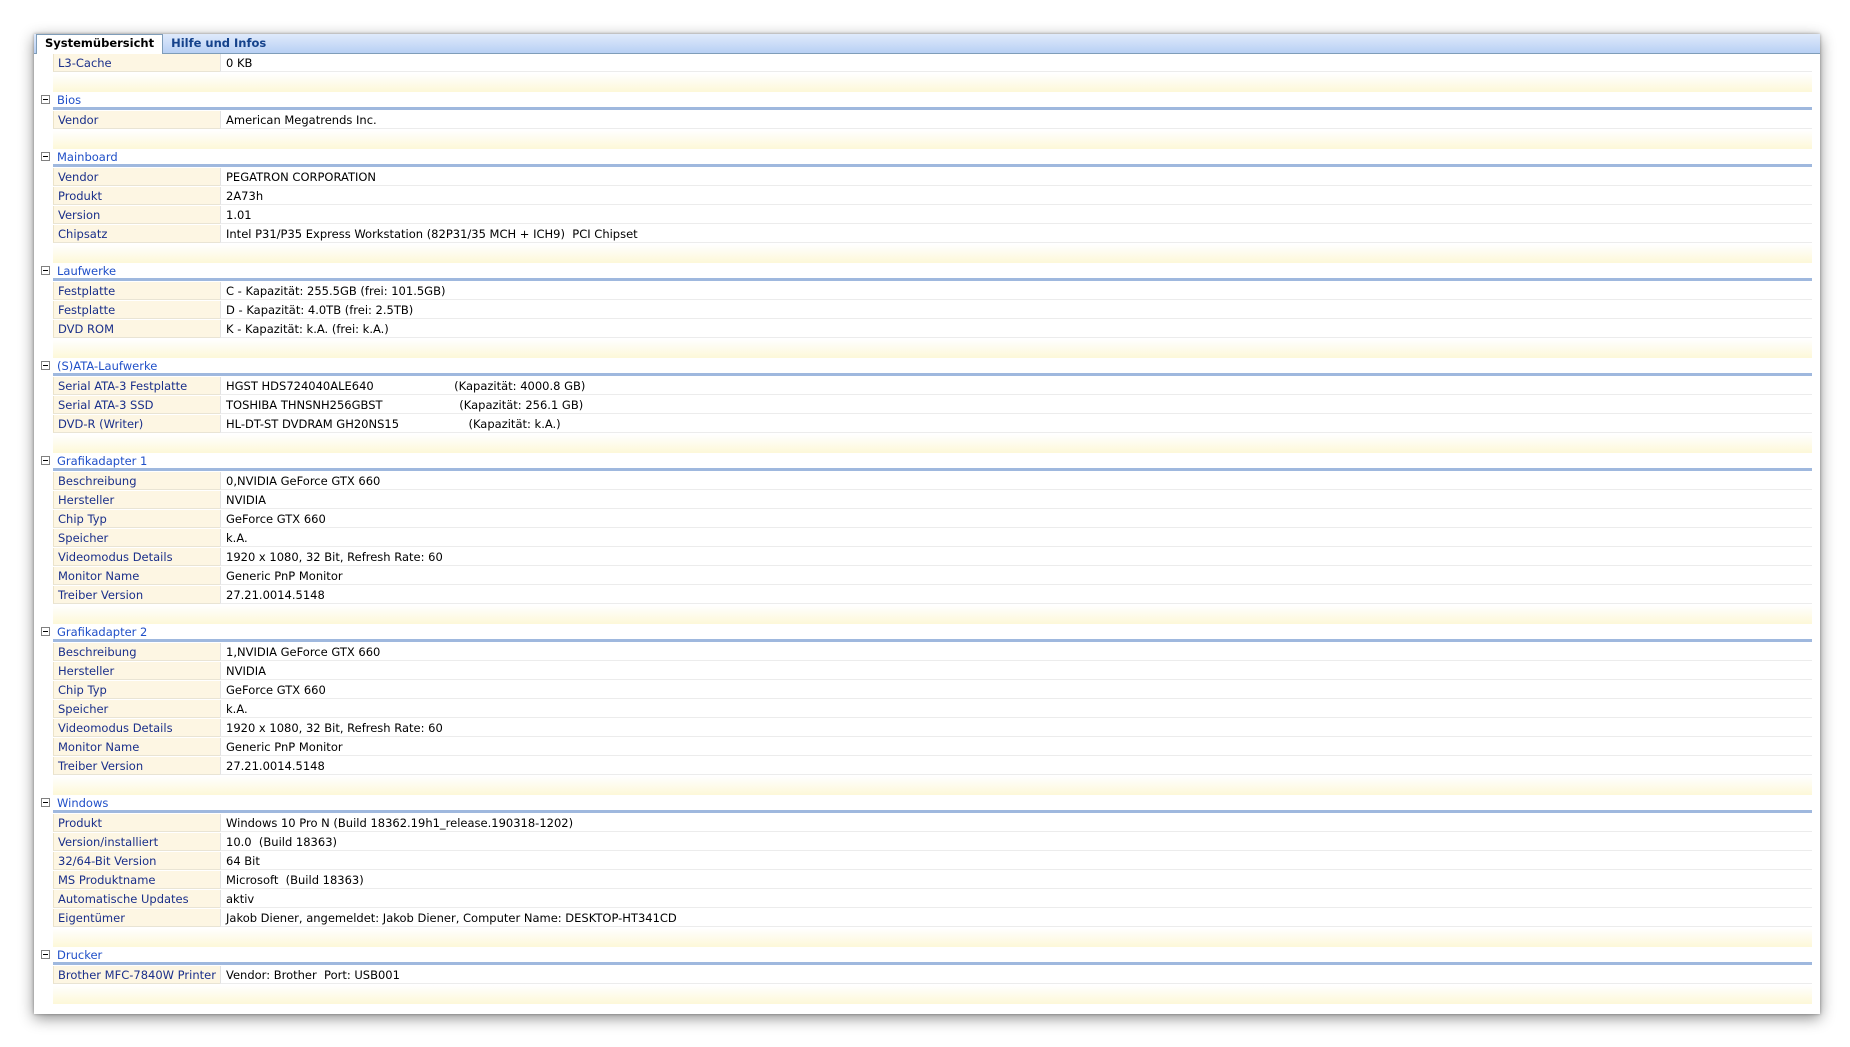  I want to click on property-row: Version 1.01, so click(923, 215).